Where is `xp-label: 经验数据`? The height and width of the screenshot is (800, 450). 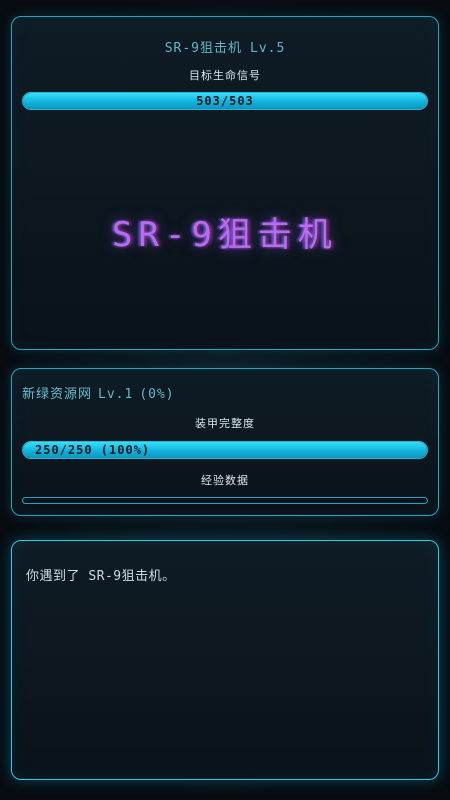
xp-label: 经验数据 is located at coordinates (225, 480).